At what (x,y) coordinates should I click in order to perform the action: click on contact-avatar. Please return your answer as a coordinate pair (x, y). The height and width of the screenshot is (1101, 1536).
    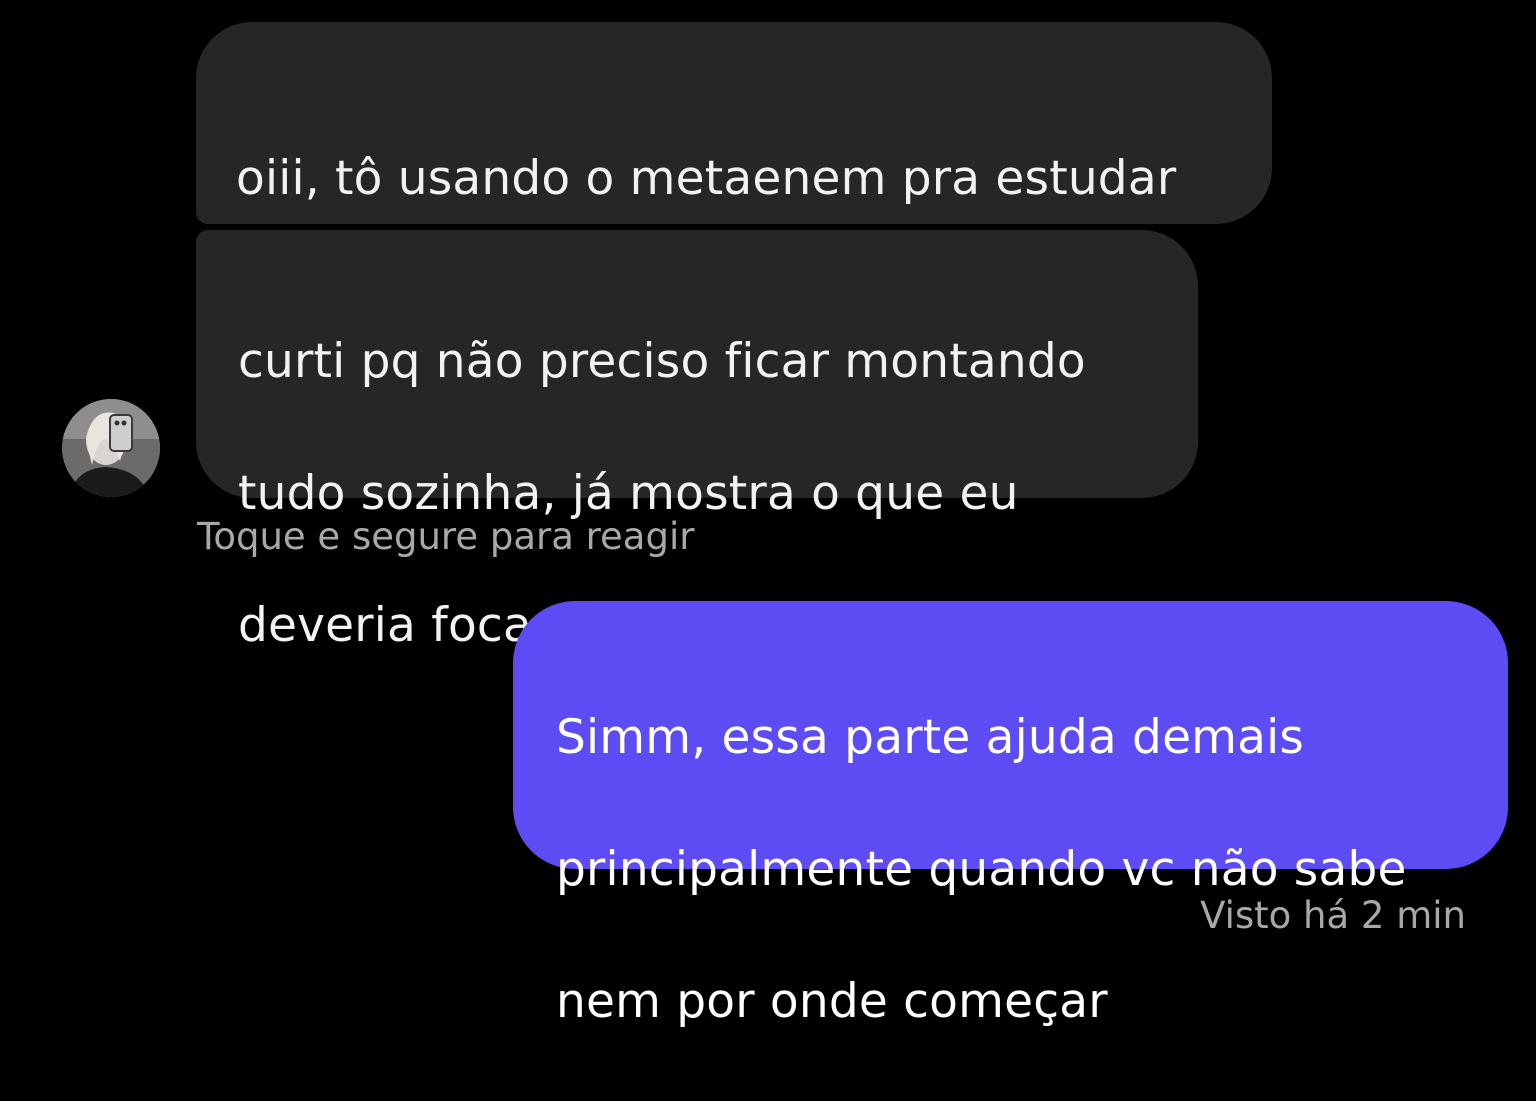
    Looking at the image, I should click on (111, 448).